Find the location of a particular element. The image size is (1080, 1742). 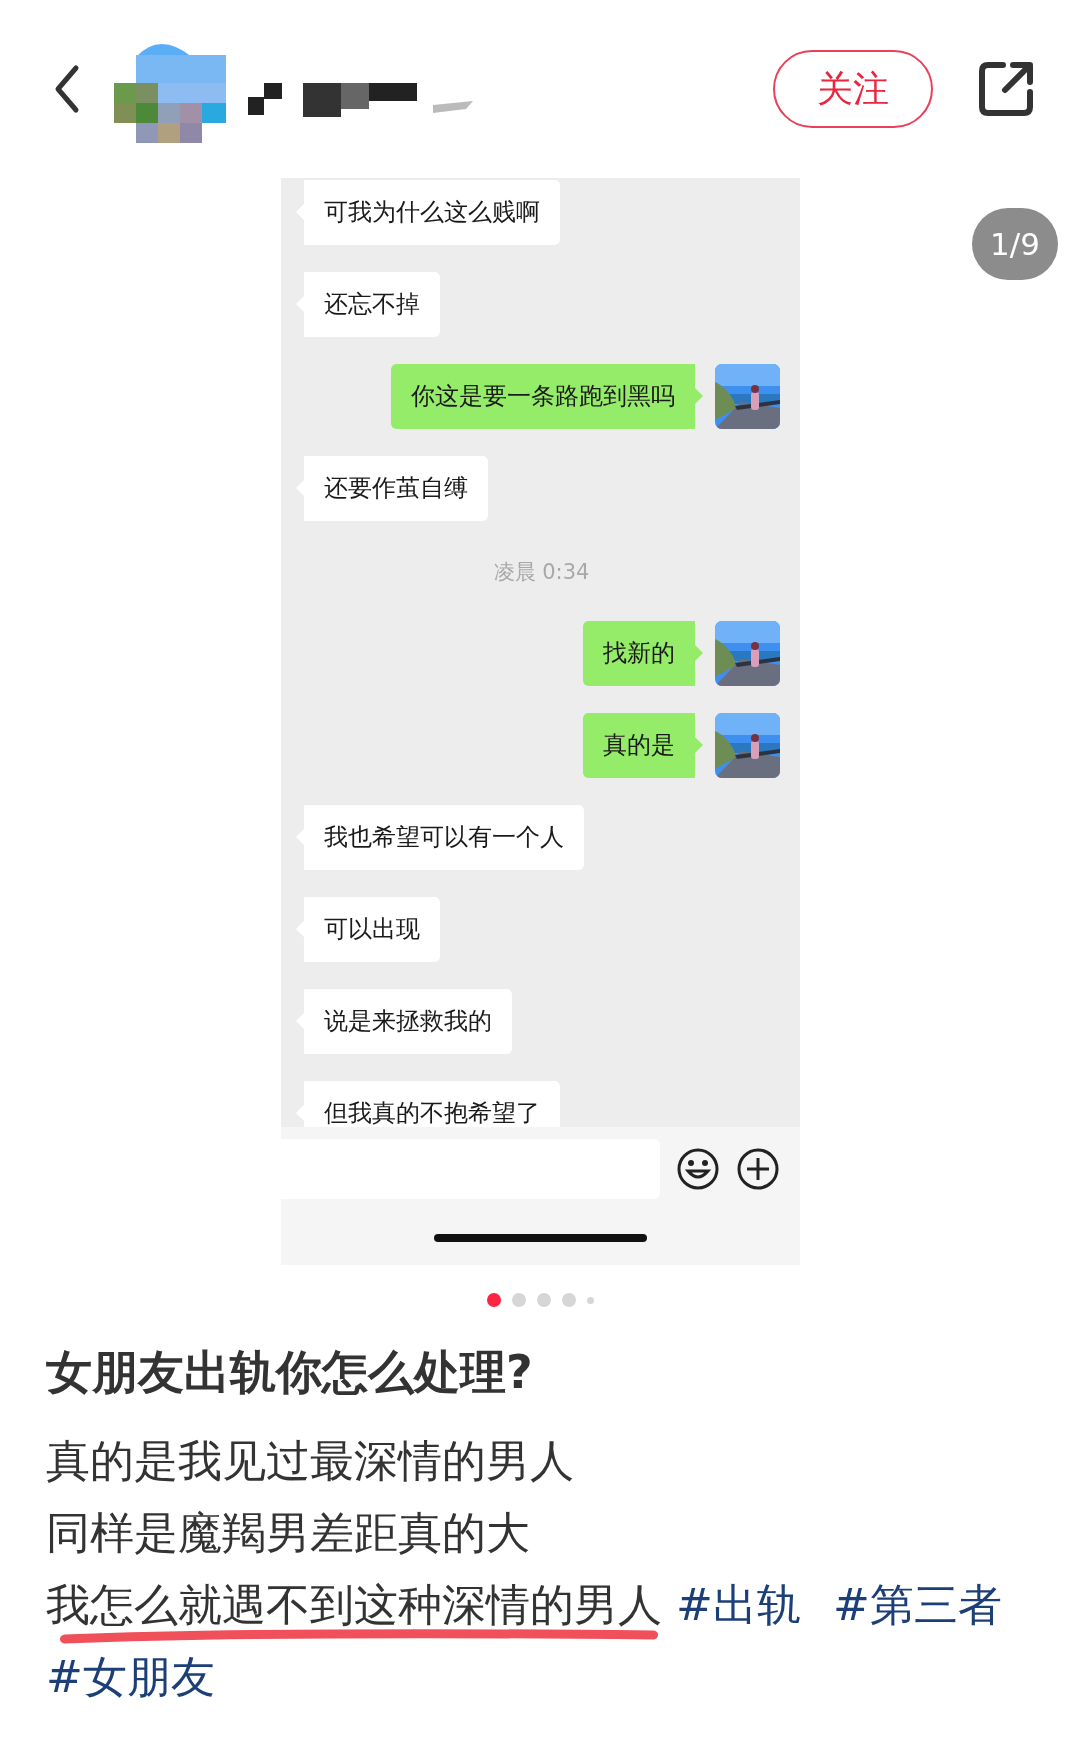

sent-message: 你这是要一条路跑到黑吗 is located at coordinates (546, 396).